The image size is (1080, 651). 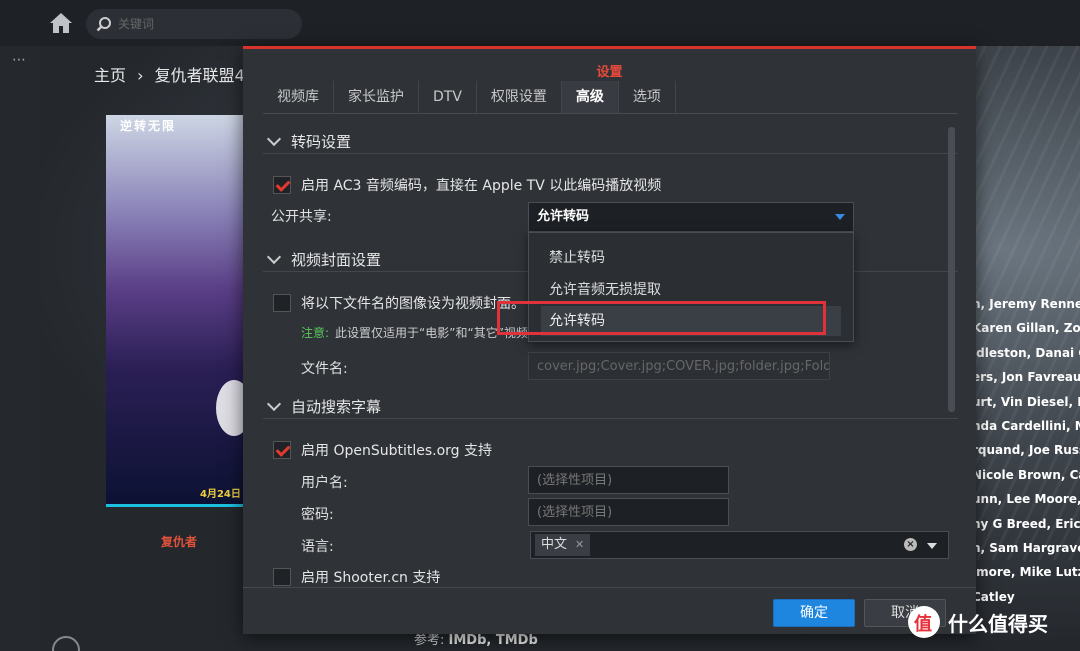 I want to click on tab-dtv: DTV, so click(x=448, y=97).